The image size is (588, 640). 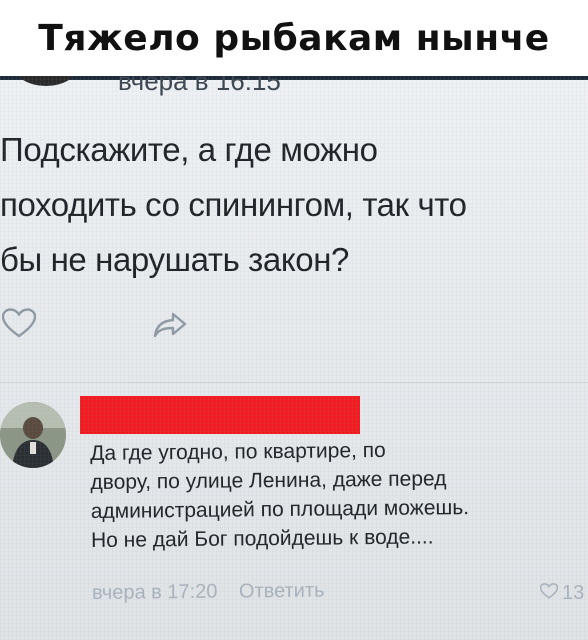 What do you see at coordinates (46, 81) in the screenshot?
I see `post-author-avatar` at bounding box center [46, 81].